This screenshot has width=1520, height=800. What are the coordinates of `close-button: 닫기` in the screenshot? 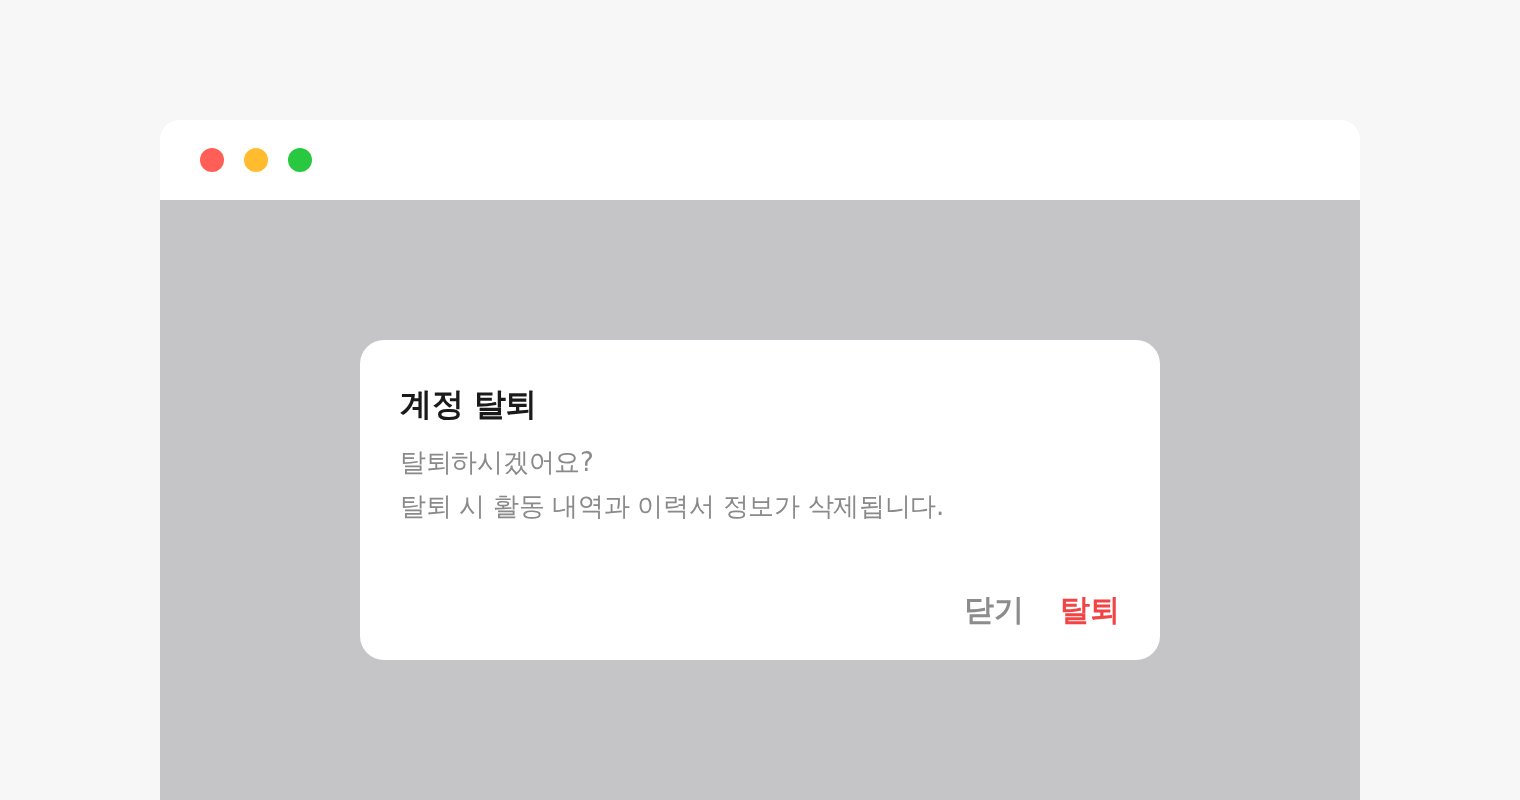 It's located at (994, 610).